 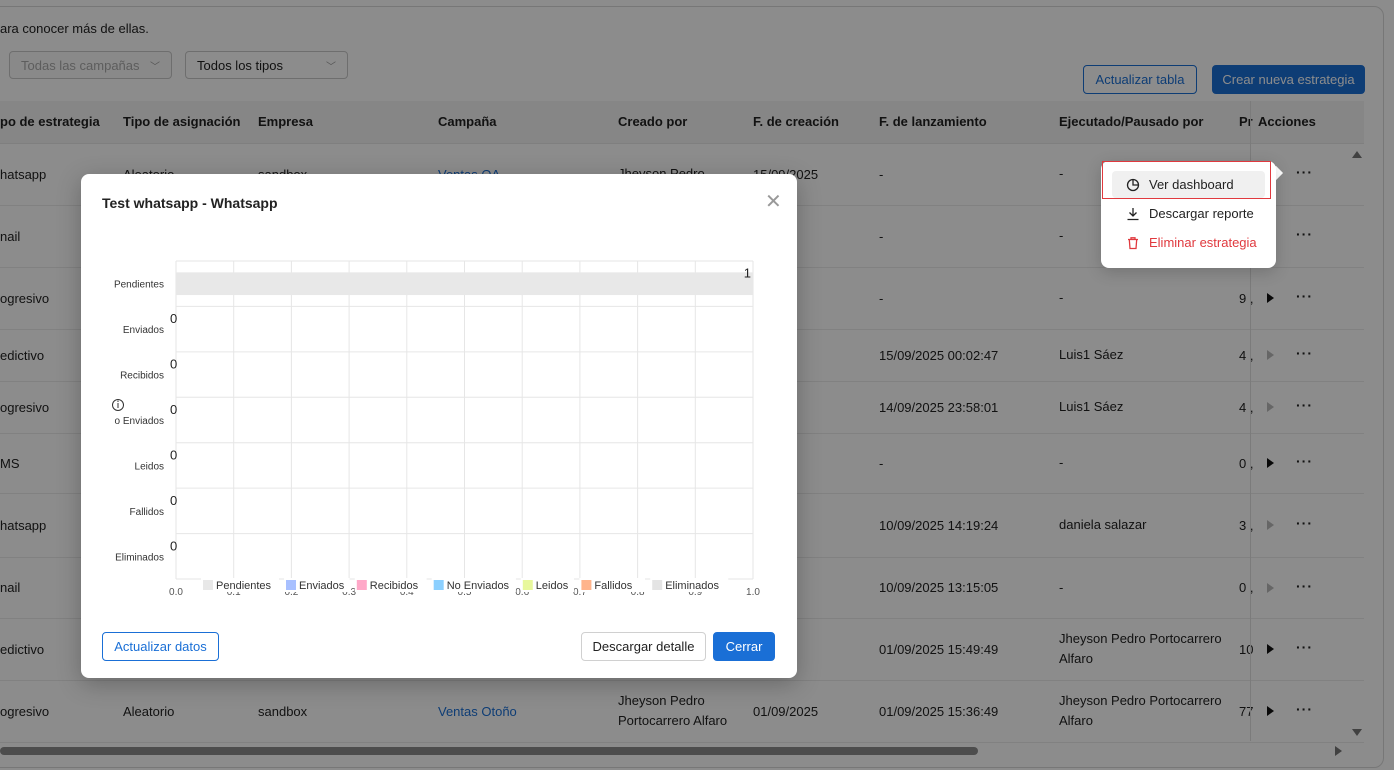 What do you see at coordinates (1186, 180) in the screenshot?
I see `highlight-box` at bounding box center [1186, 180].